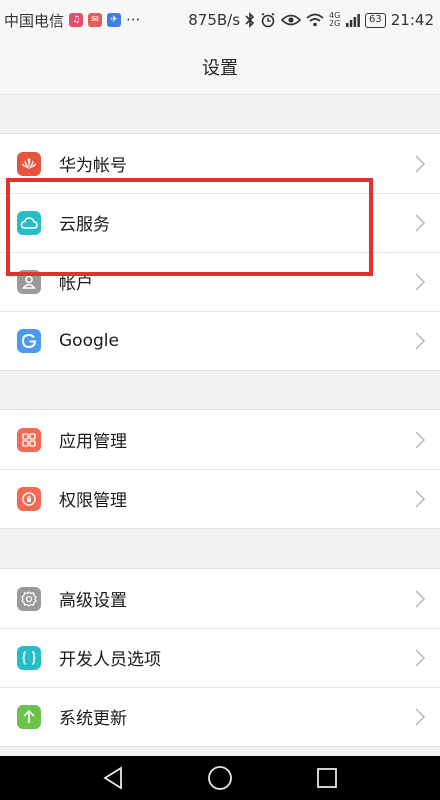  I want to click on arrow-up-icon, so click(29, 716).